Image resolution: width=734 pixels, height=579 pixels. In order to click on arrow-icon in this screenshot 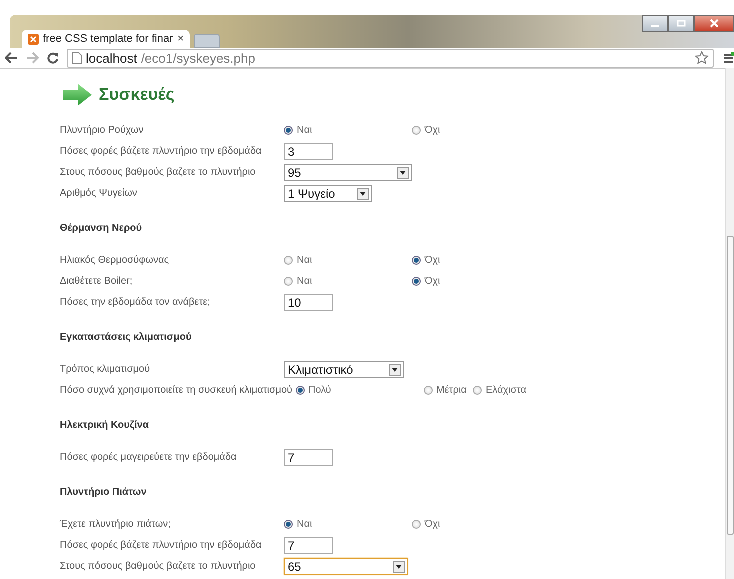, I will do `click(77, 95)`.